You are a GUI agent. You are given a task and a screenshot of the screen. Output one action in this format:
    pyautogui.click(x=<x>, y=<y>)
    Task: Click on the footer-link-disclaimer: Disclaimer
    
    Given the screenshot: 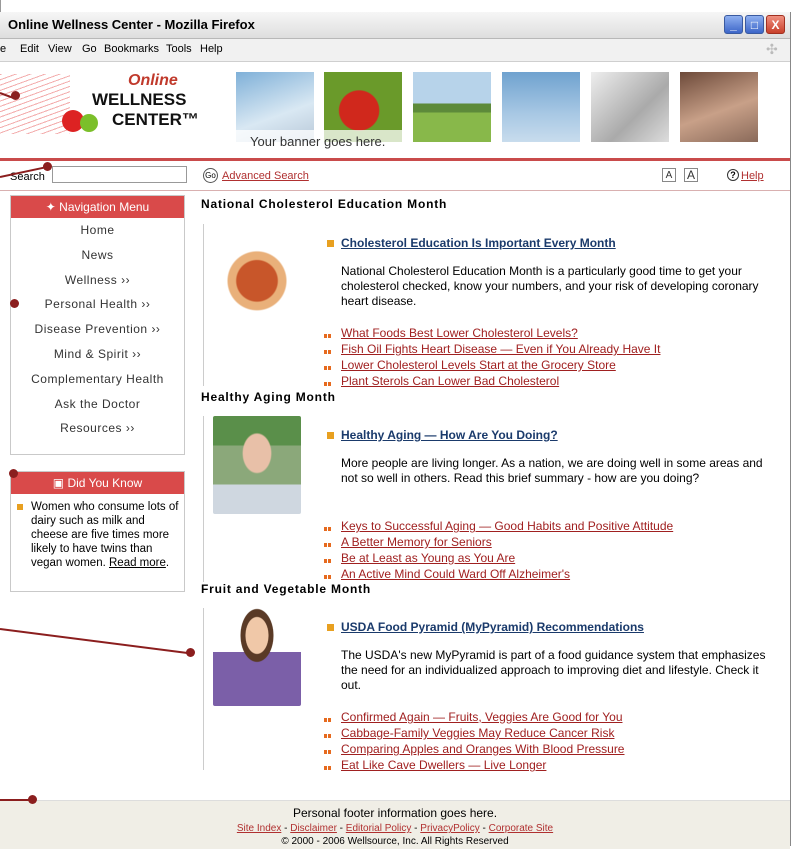 What is the action you would take?
    pyautogui.click(x=313, y=828)
    